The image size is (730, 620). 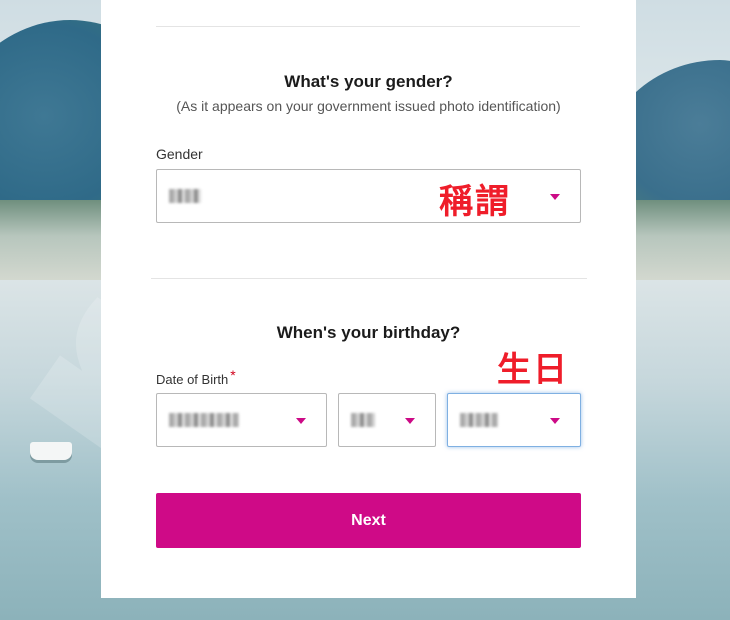 I want to click on gender-select, so click(x=368, y=196).